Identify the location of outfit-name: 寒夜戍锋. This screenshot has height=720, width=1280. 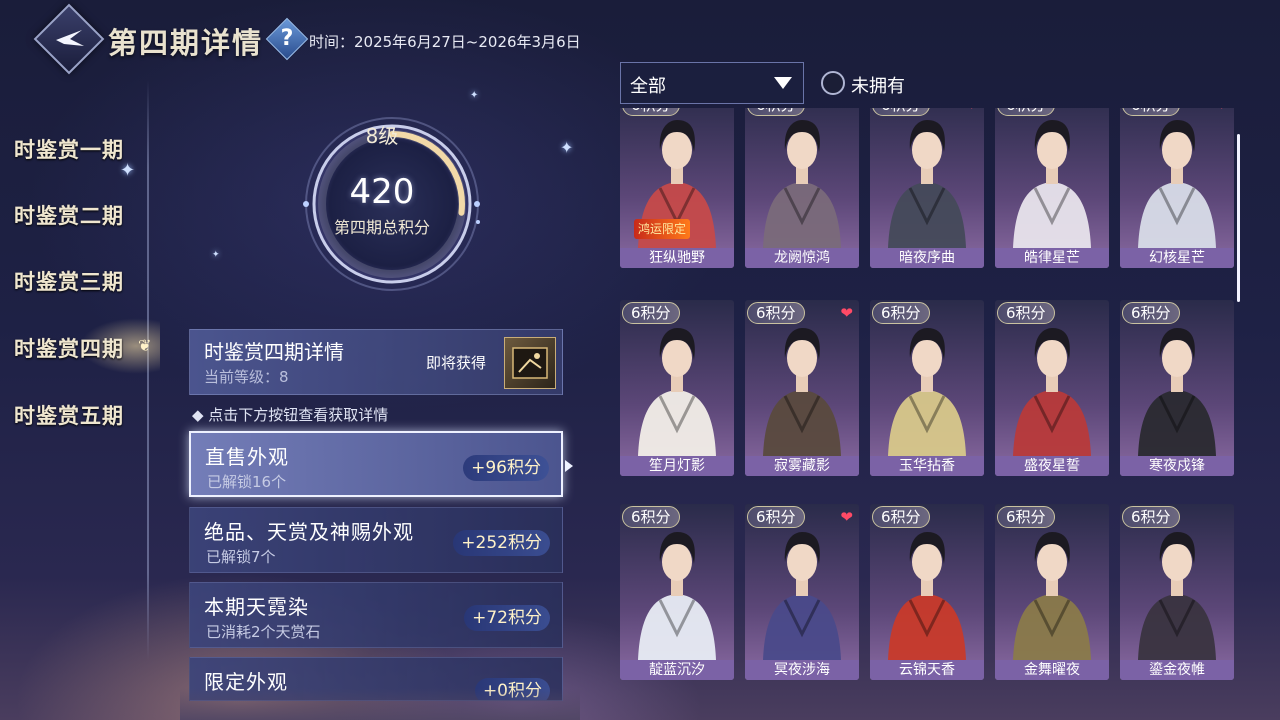
(1177, 466).